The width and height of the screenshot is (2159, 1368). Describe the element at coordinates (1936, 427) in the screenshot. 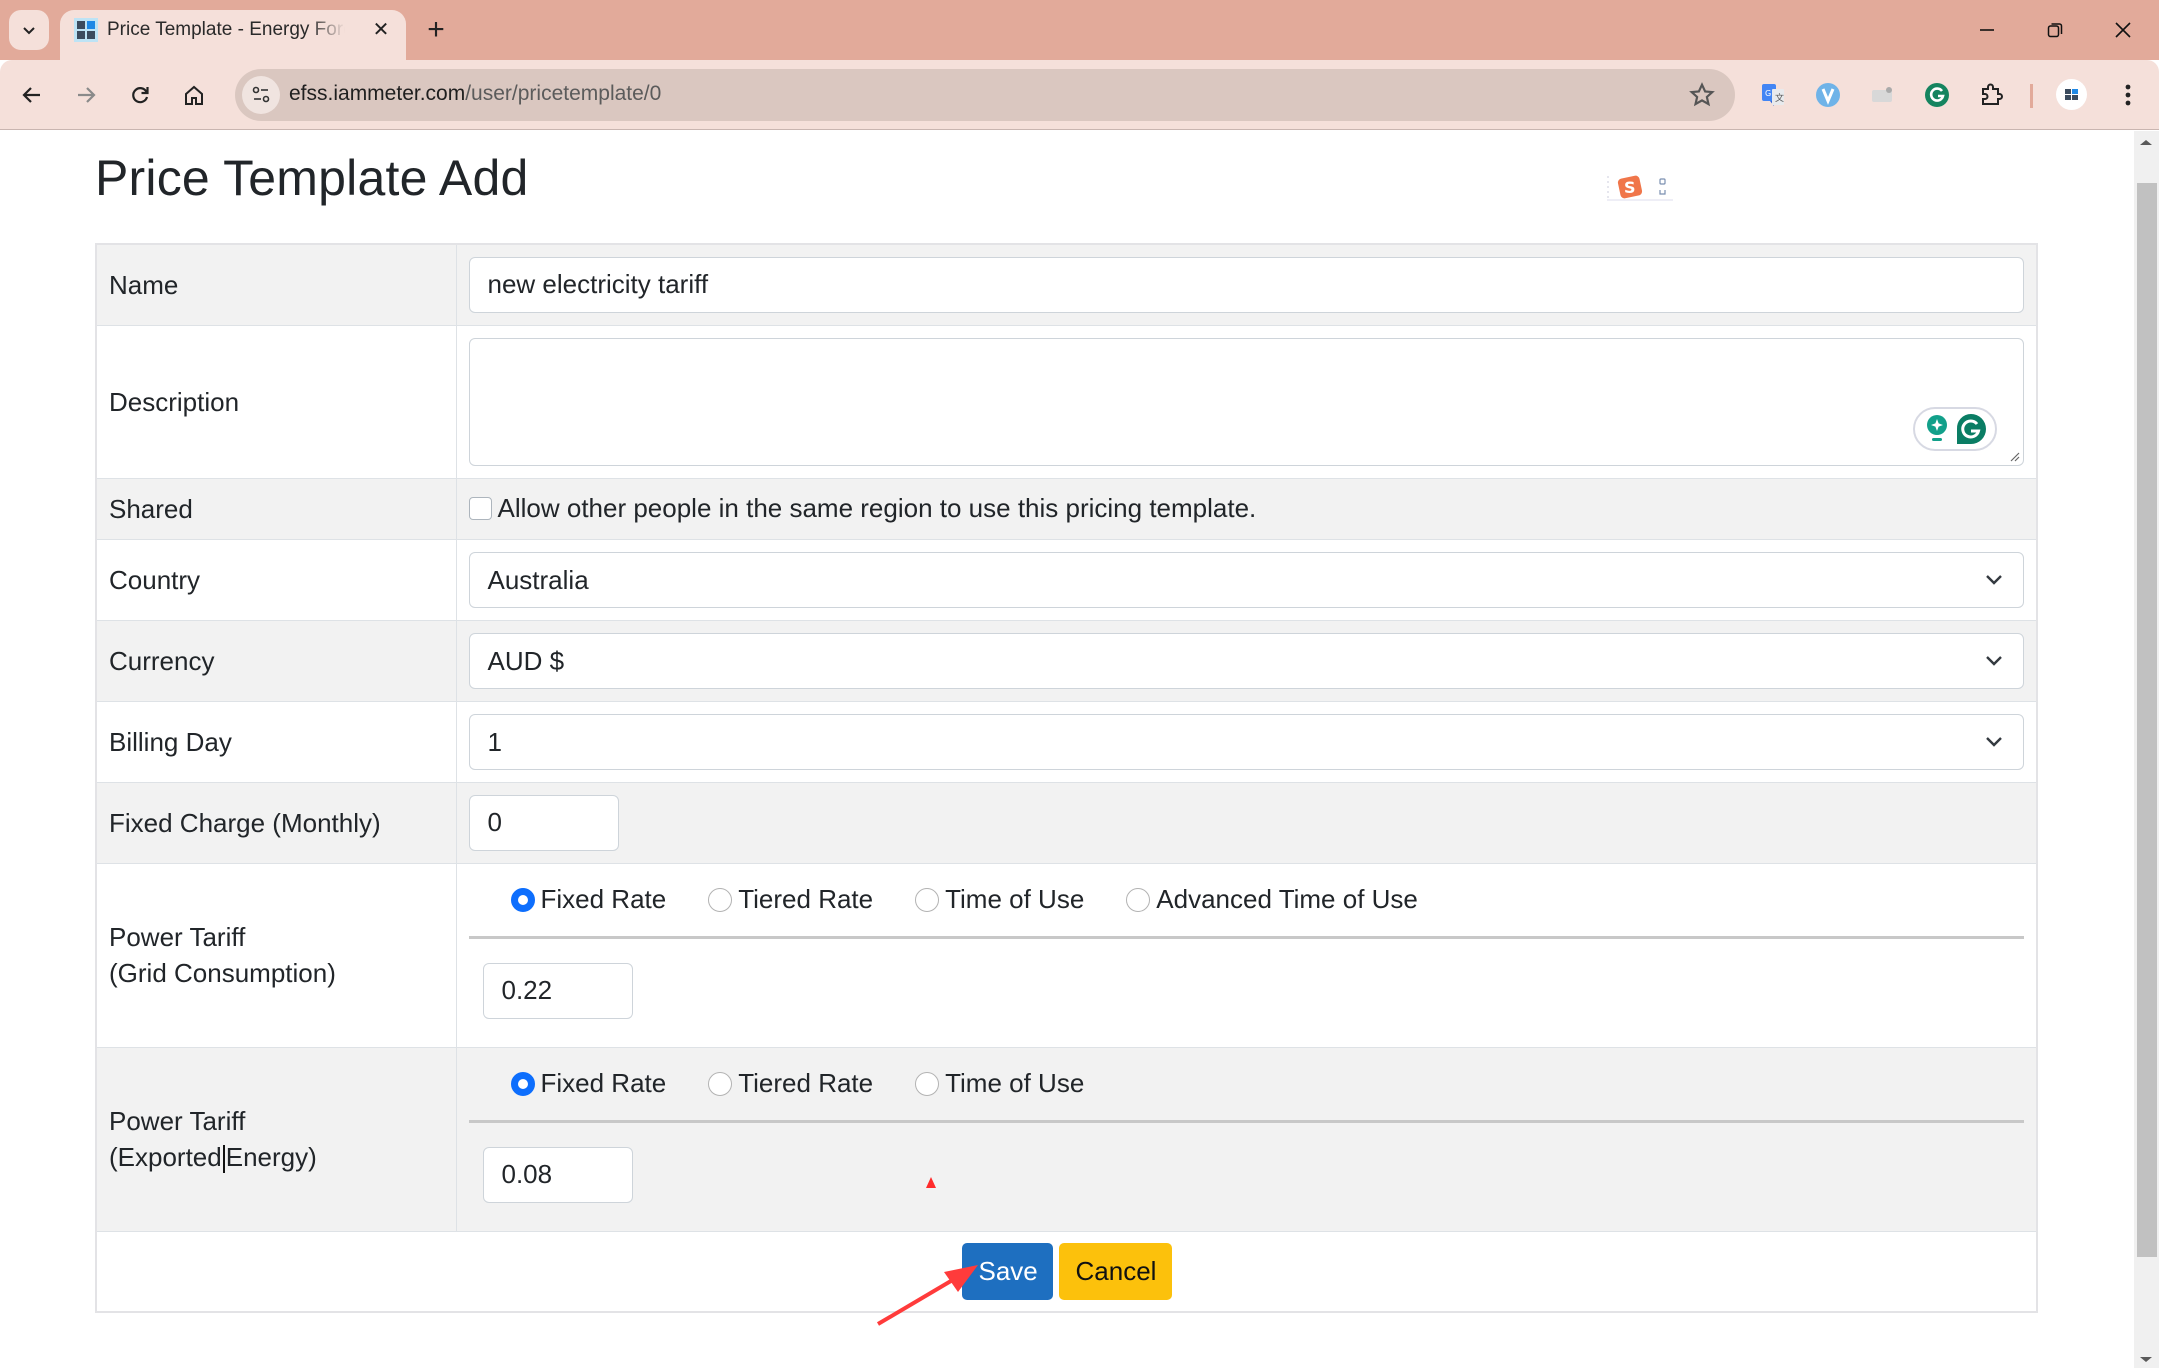

I see `lightbulb-icon` at that location.